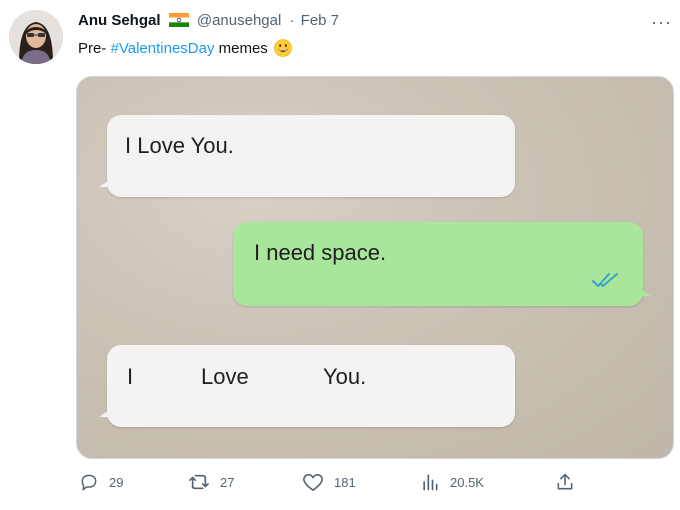  I want to click on tweet-date: Feb 7, so click(320, 20).